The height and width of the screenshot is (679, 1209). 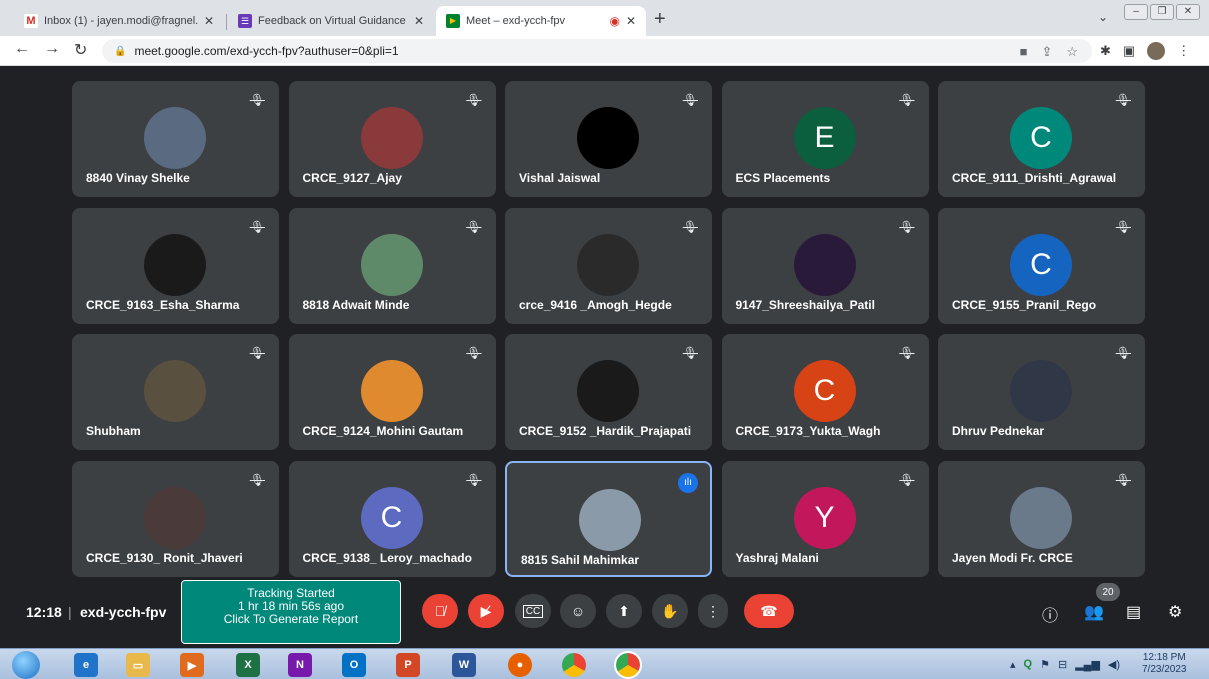 I want to click on camera-toggle-button: ▶̸, so click(x=486, y=611).